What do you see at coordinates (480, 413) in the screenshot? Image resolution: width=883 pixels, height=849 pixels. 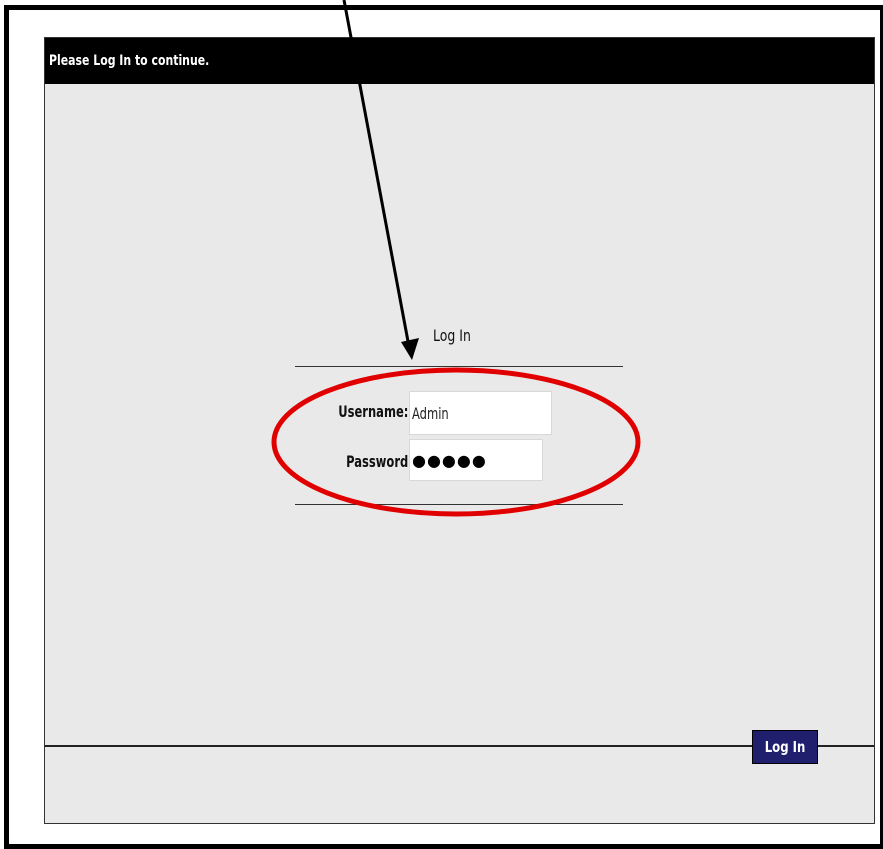 I see `username-field: Admin` at bounding box center [480, 413].